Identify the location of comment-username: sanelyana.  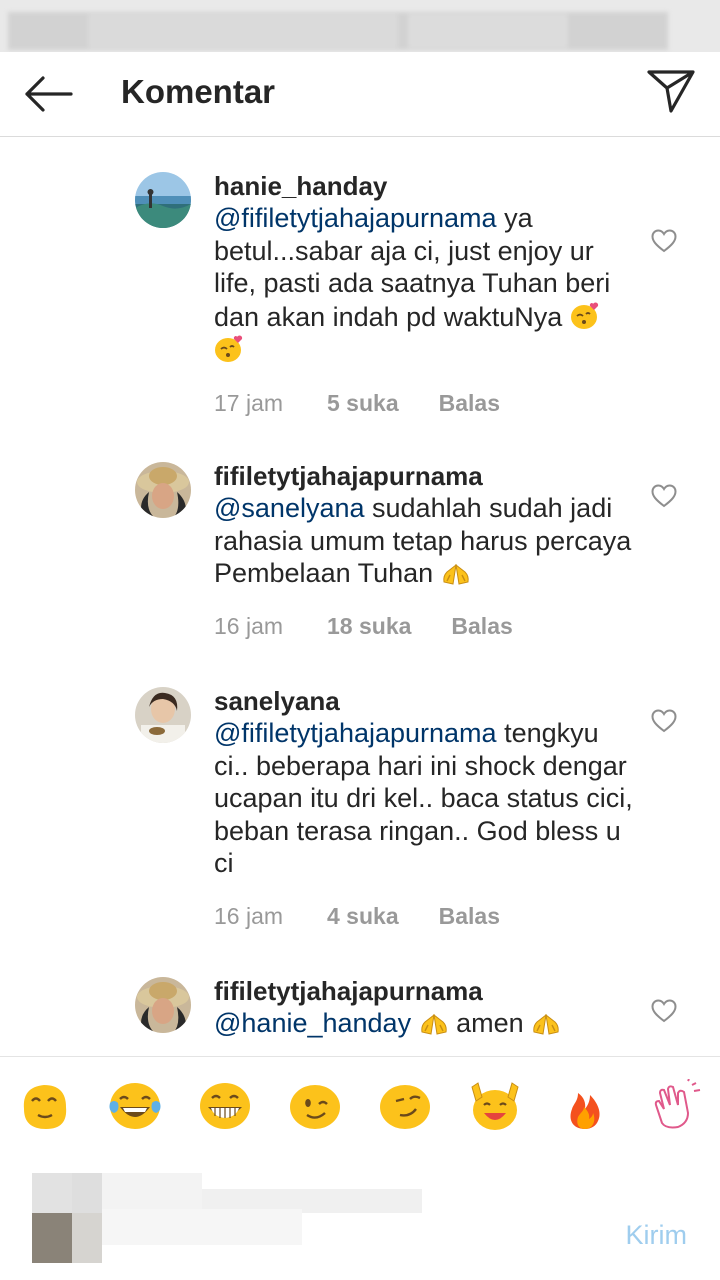
(424, 701).